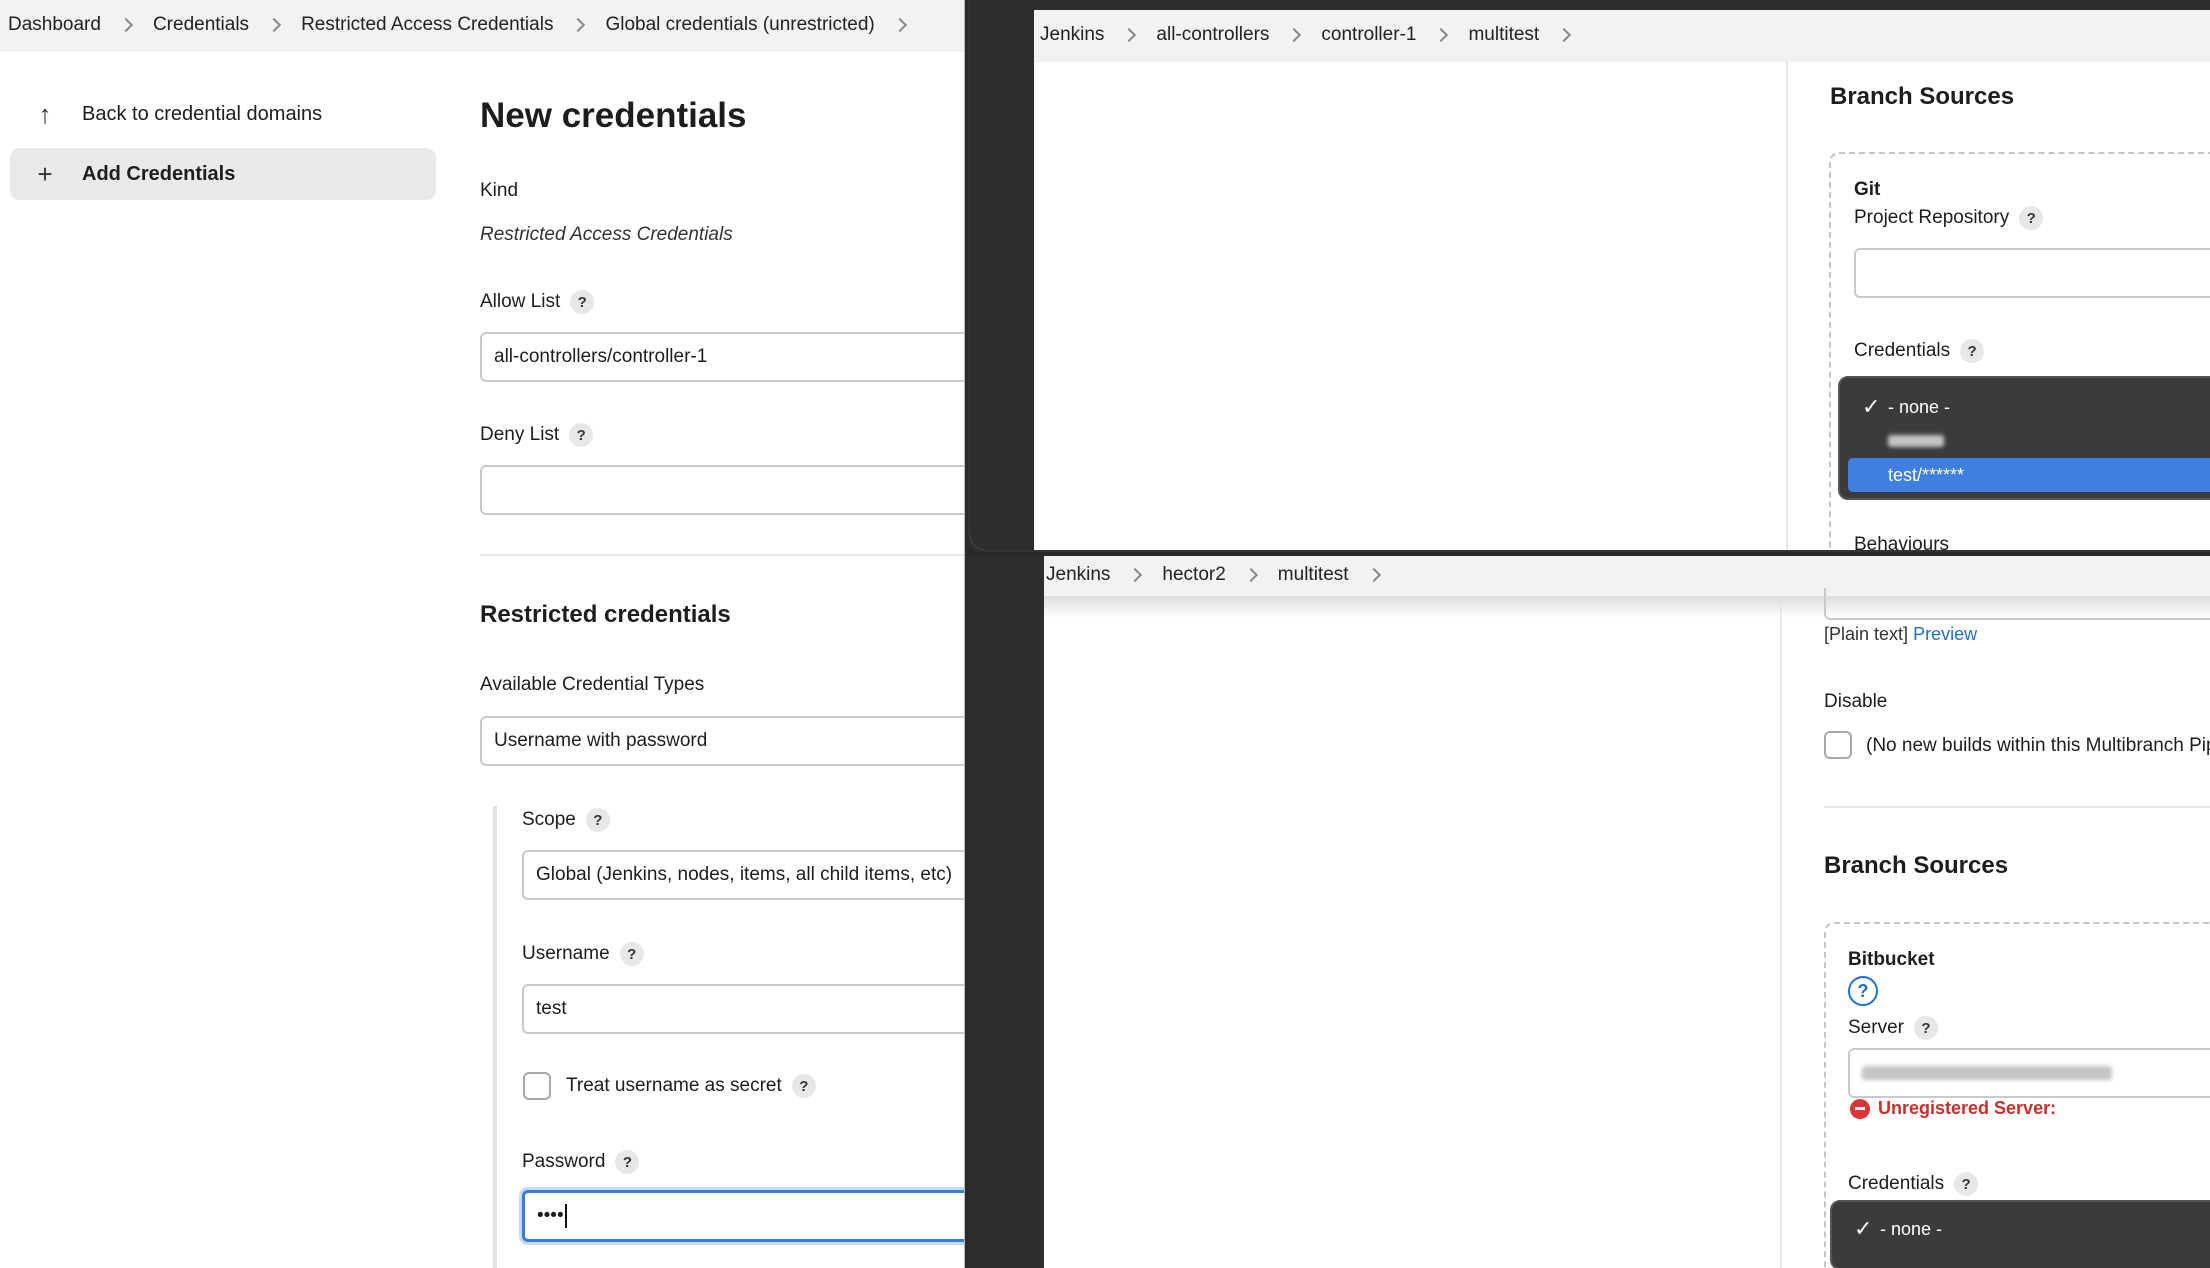 Image resolution: width=2210 pixels, height=1268 pixels. Describe the element at coordinates (566, 953) in the screenshot. I see `username-text: Username` at that location.